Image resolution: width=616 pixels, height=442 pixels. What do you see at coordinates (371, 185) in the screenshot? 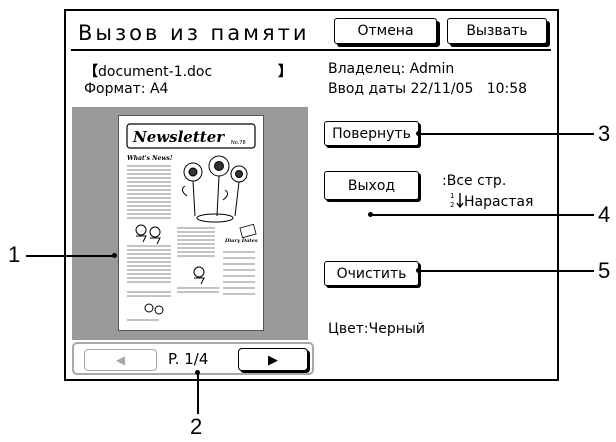
I see `exit-button: Выход` at bounding box center [371, 185].